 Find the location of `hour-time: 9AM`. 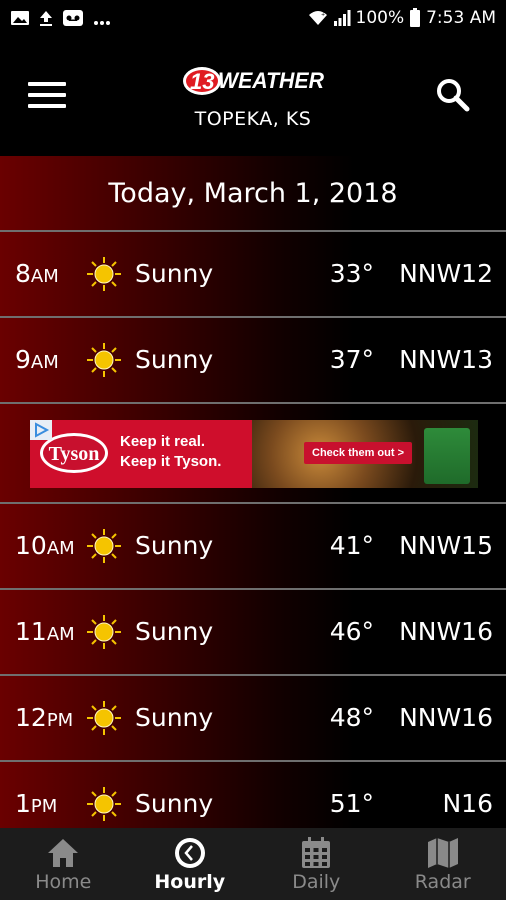

hour-time: 9AM is located at coordinates (37, 360).